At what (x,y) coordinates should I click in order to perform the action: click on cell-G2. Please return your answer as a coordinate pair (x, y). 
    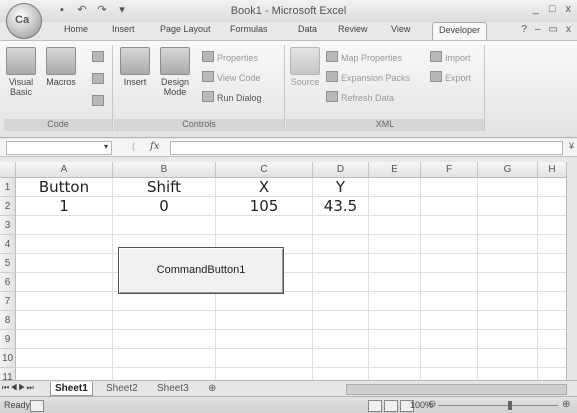
    Looking at the image, I should click on (508, 206).